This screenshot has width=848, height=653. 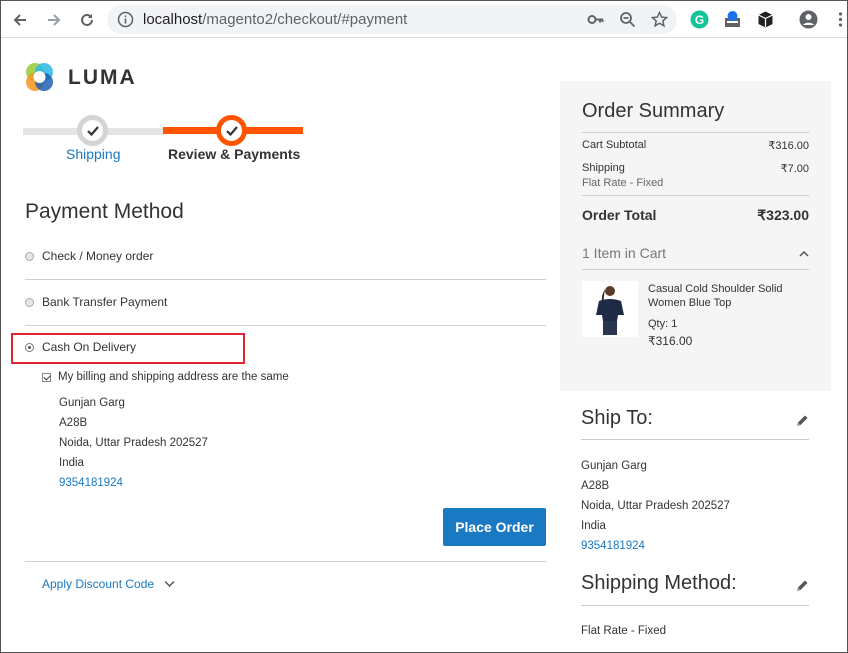 I want to click on address-name: Gunjan Garg, so click(x=92, y=403).